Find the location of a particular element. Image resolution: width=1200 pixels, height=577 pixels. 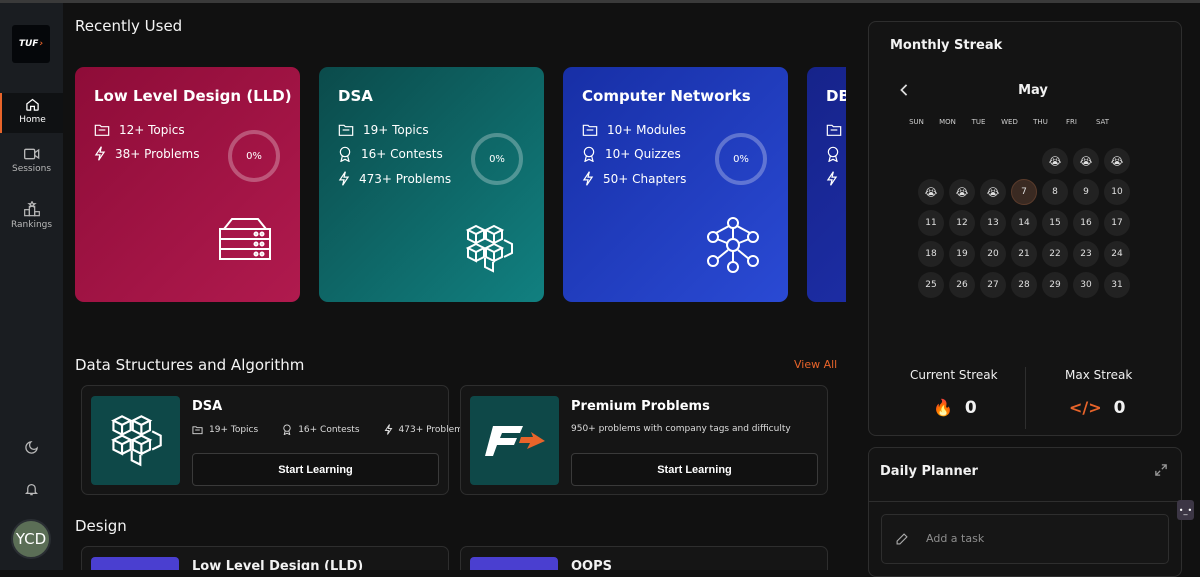

calendar-day: 20 is located at coordinates (993, 254).